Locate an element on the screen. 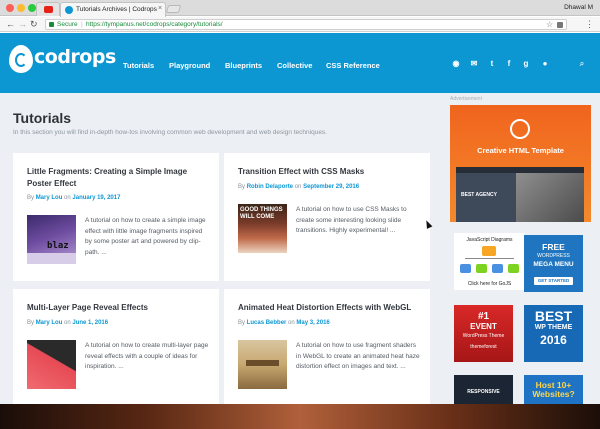 Image resolution: width=600 pixels, height=429 pixels. ad-get-started-button: GET STARTED is located at coordinates (553, 281).